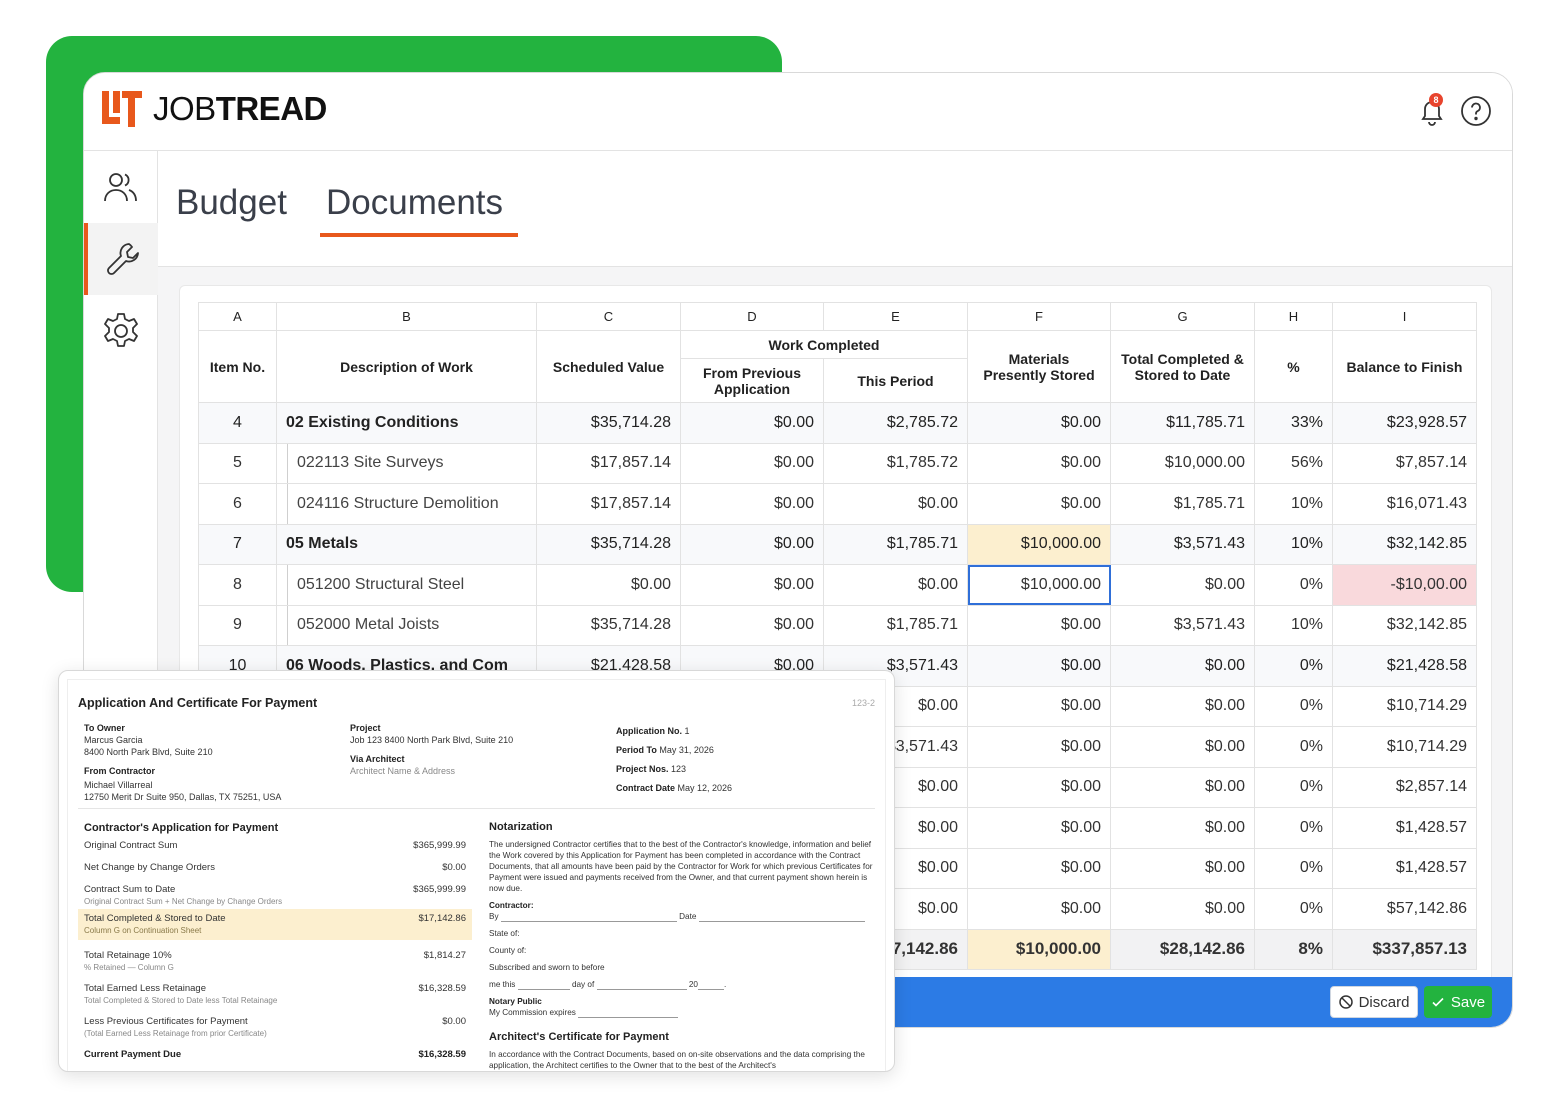 This screenshot has width=1559, height=1100. What do you see at coordinates (406, 316) in the screenshot?
I see `col-letter: B` at bounding box center [406, 316].